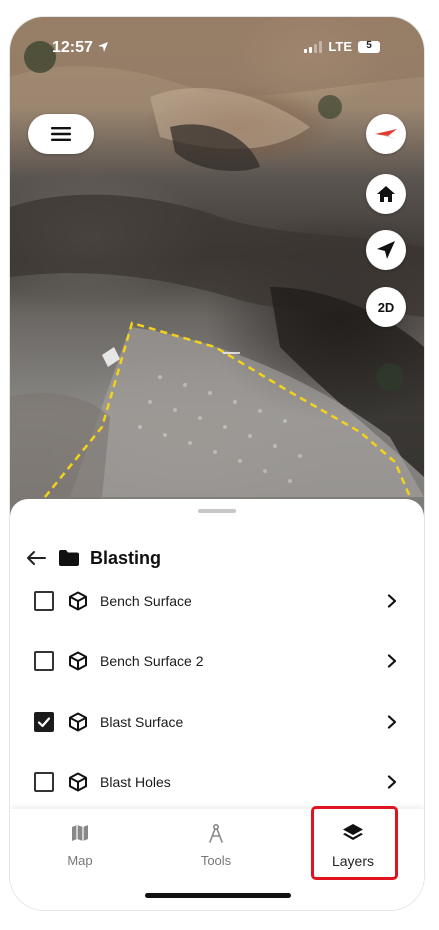 The image size is (439, 930). Describe the element at coordinates (142, 722) in the screenshot. I see `layer-label: Blast Surface` at that location.